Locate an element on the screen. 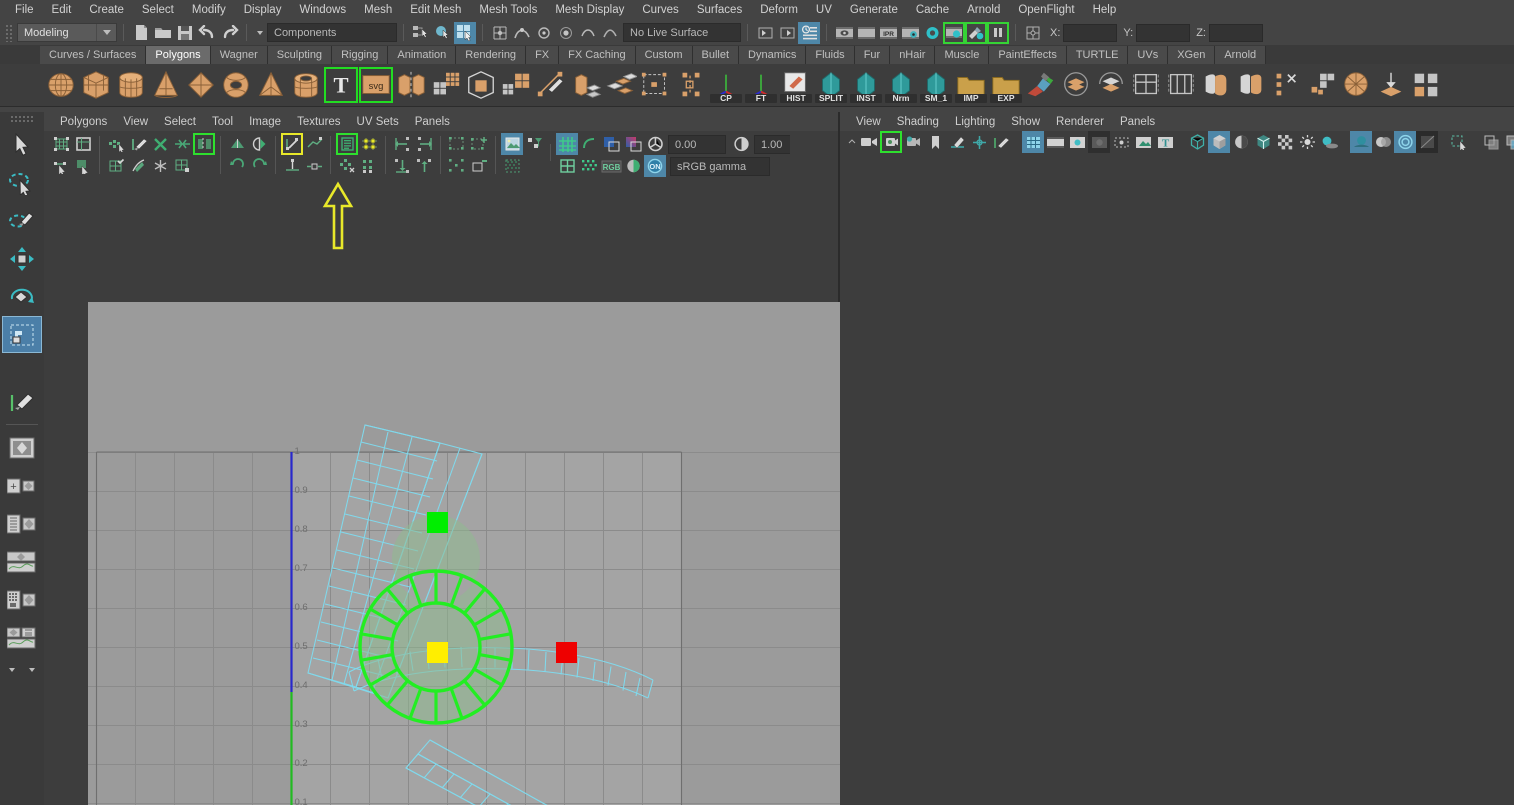 The width and height of the screenshot is (1514, 805). viewport-menu-shading: Shading is located at coordinates (918, 122).